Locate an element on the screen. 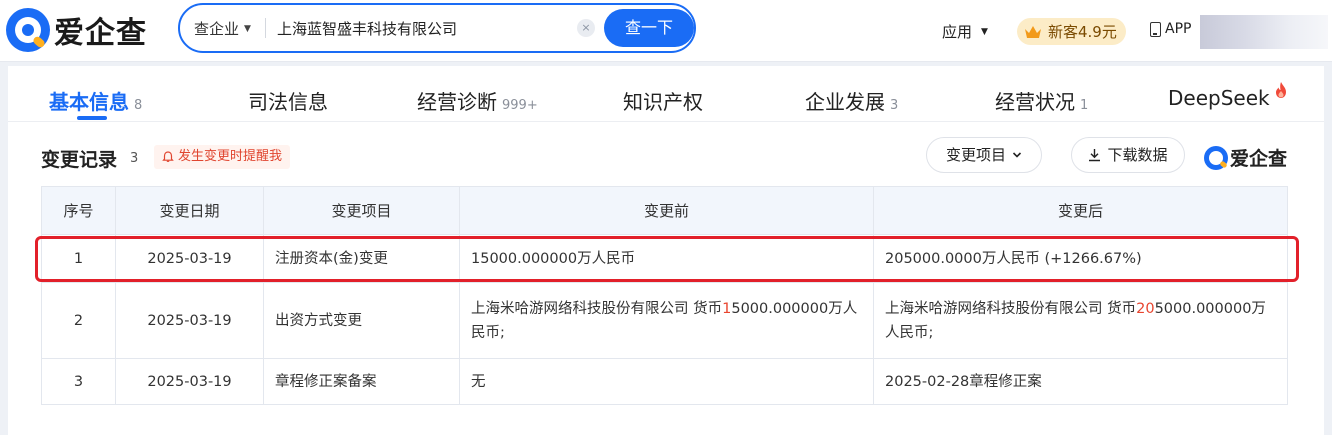 The image size is (1332, 435). tab-basic-info: 基本信息 8 is located at coordinates (95, 100).